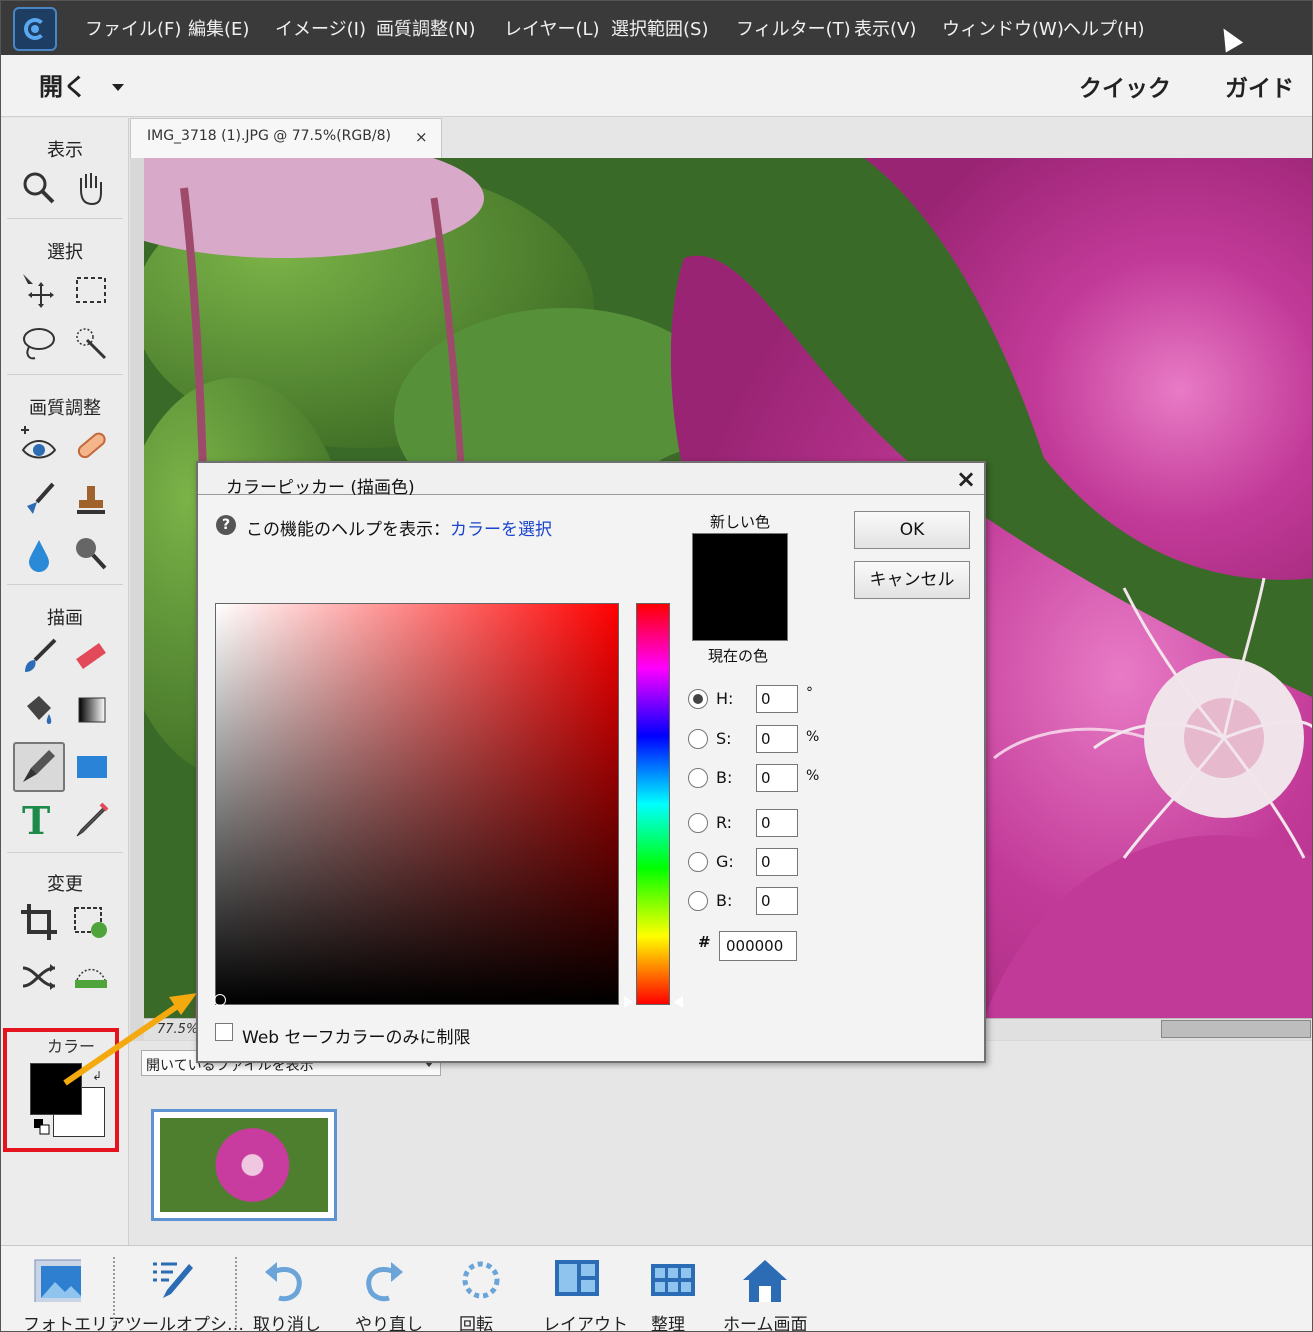 Image resolution: width=1313 pixels, height=1332 pixels. What do you see at coordinates (91, 766) in the screenshot?
I see `shape-tool-icon` at bounding box center [91, 766].